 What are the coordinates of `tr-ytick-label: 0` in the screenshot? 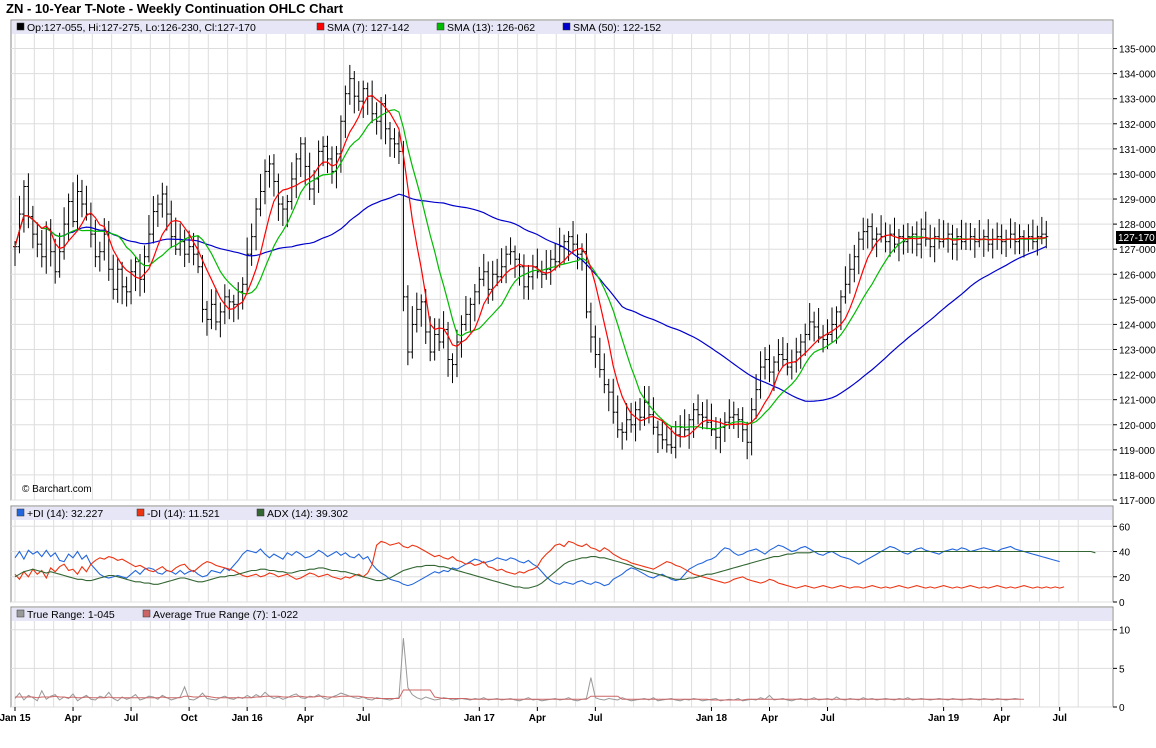 It's located at (1122, 708).